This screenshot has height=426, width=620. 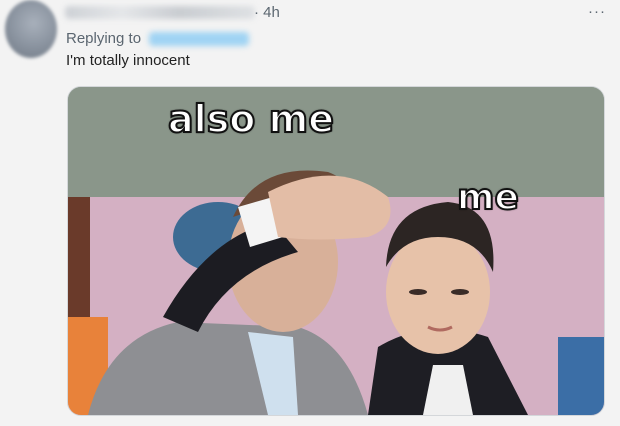 I want to click on replying-to: Replying to, so click(x=158, y=38).